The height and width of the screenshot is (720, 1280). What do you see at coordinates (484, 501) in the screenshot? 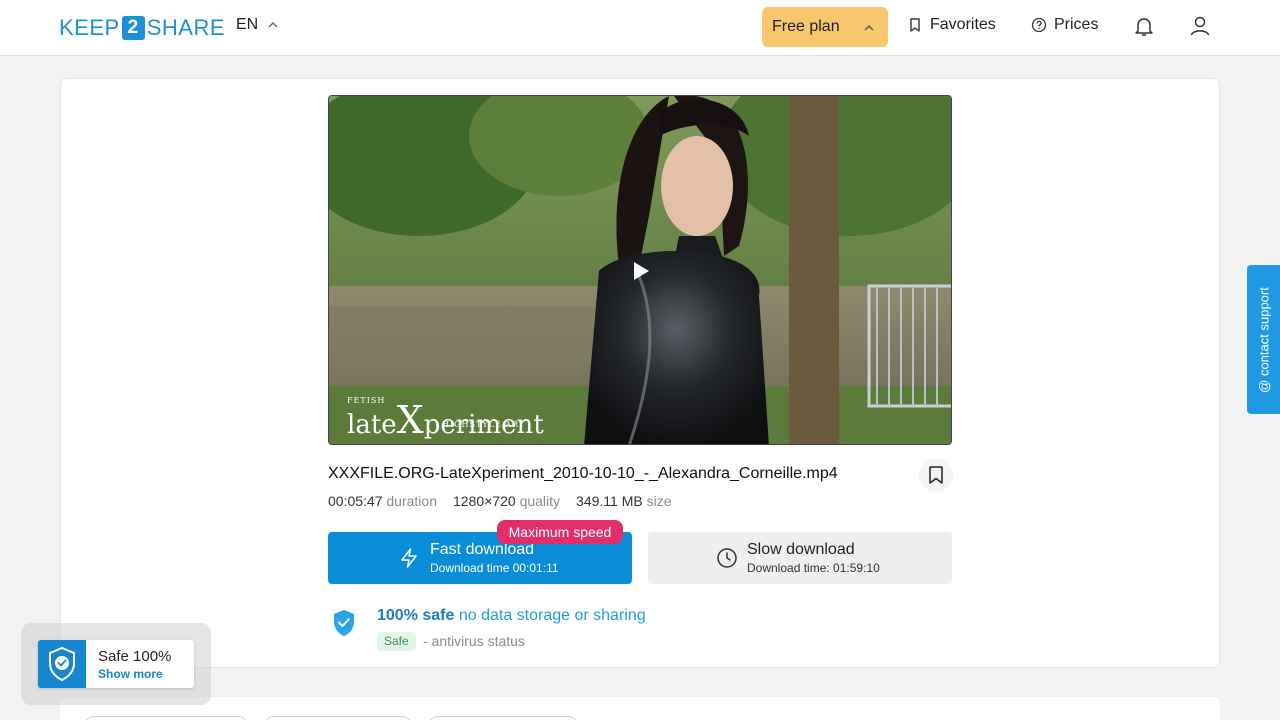
I see `quality-value: 1280×720` at bounding box center [484, 501].